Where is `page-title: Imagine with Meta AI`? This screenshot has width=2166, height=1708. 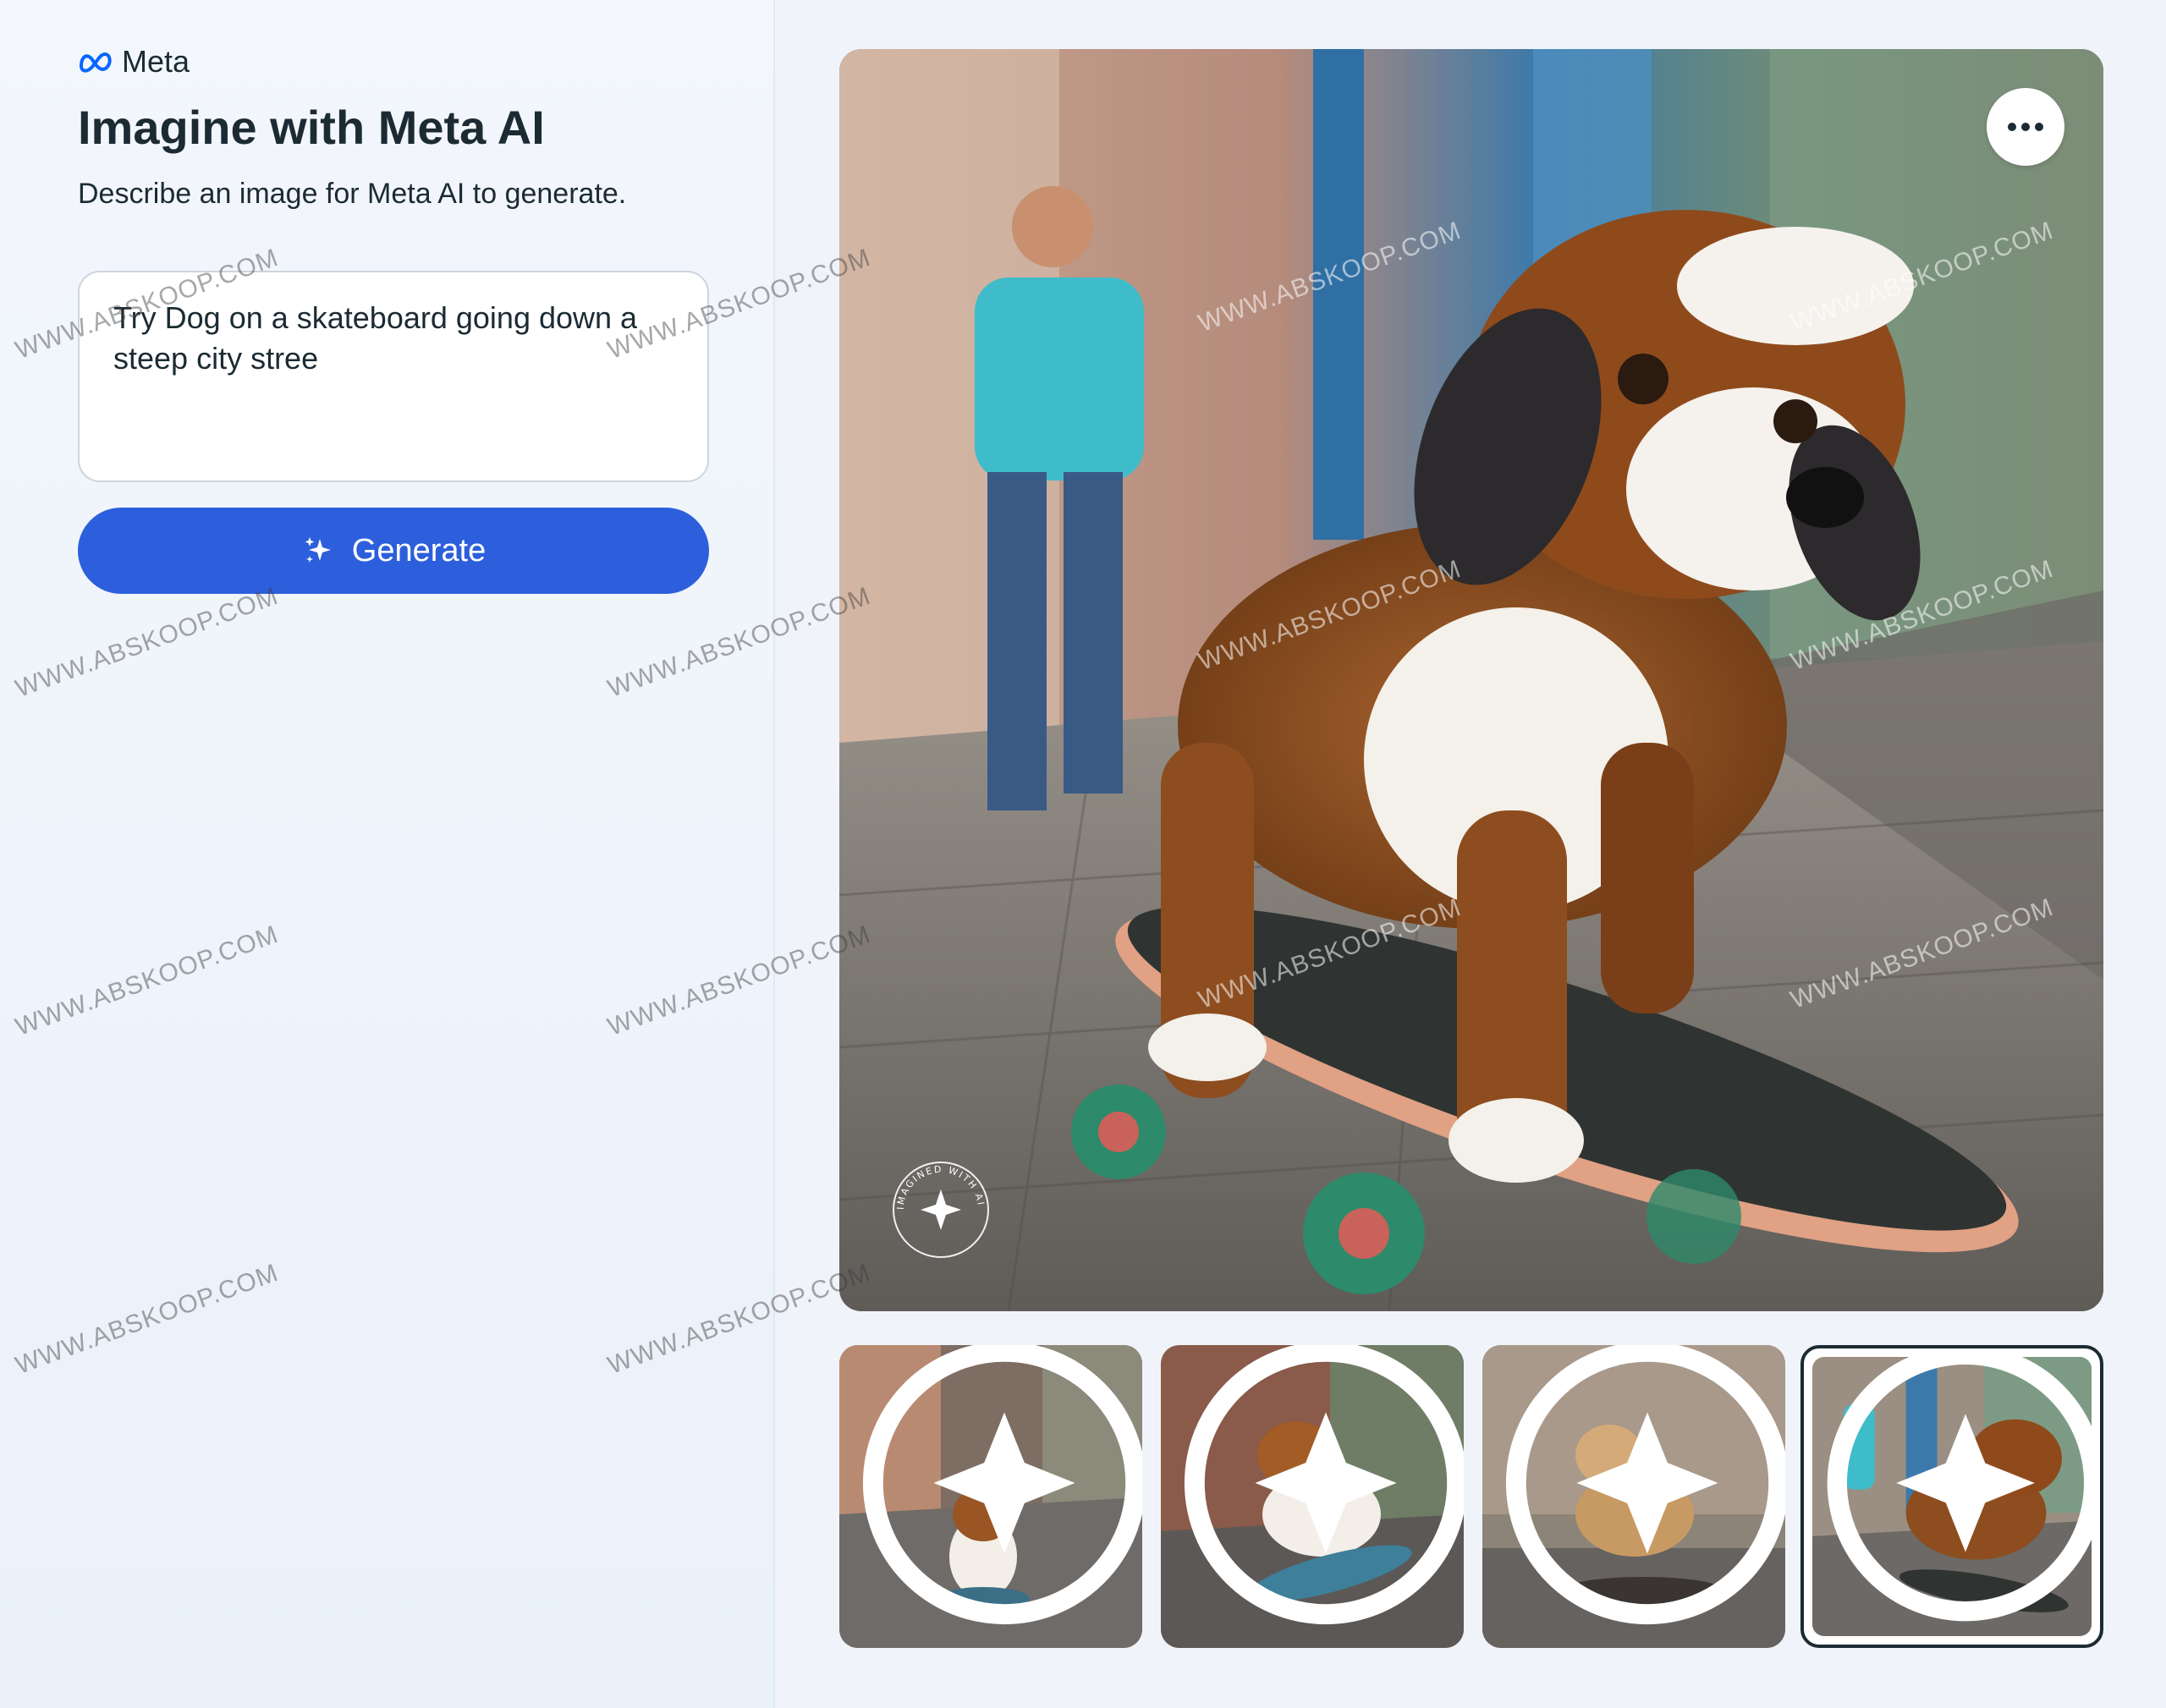 page-title: Imagine with Meta AI is located at coordinates (311, 127).